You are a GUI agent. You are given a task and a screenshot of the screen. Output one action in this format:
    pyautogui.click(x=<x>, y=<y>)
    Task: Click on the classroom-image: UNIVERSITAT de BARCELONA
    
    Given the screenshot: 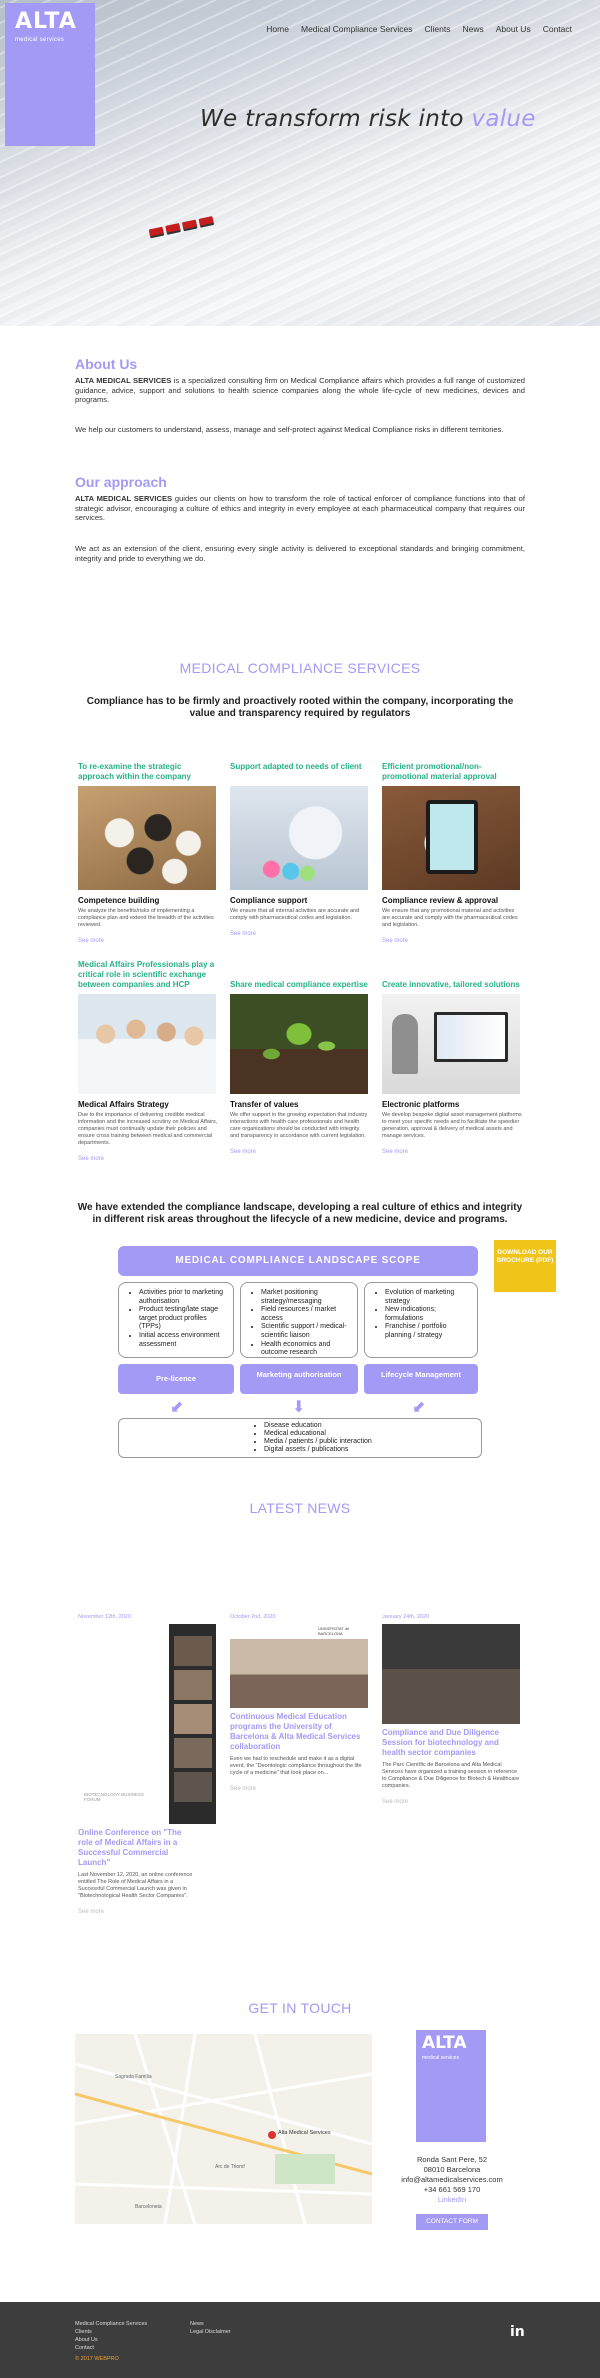 What is the action you would take?
    pyautogui.click(x=299, y=1666)
    